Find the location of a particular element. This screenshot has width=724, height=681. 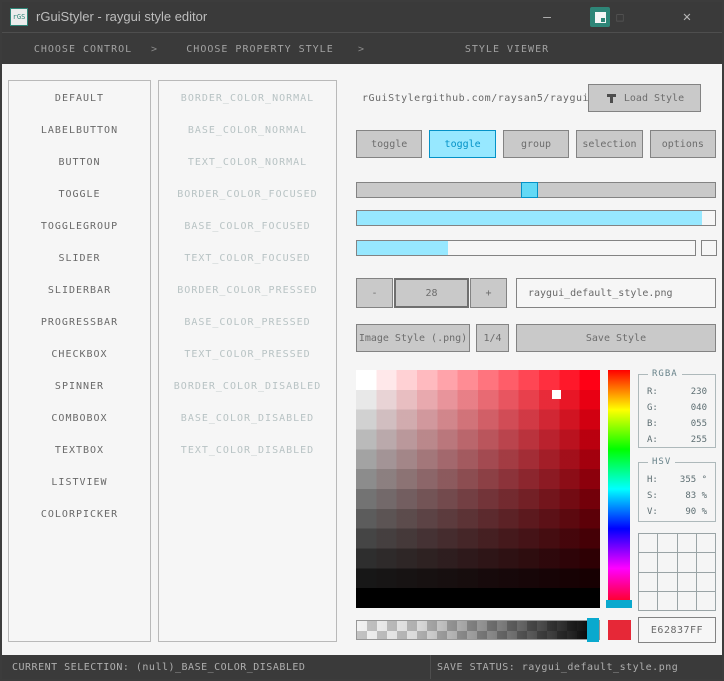

close-icon: ✕ is located at coordinates (687, 17).